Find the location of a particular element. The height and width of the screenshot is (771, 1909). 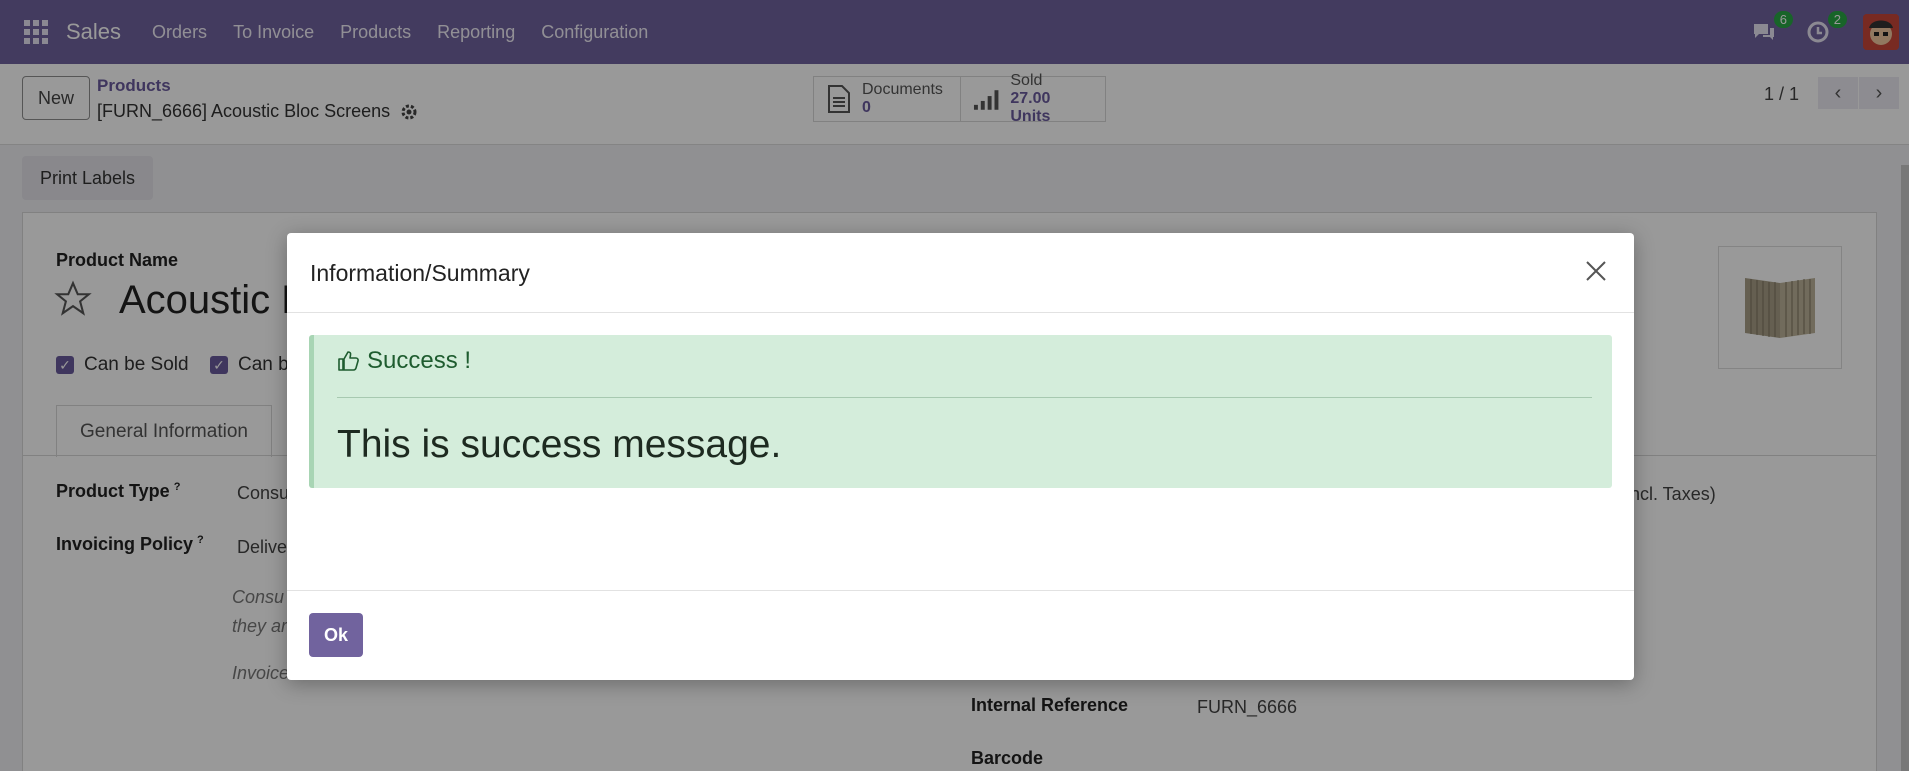

thumbs-up-icon is located at coordinates (348, 361).